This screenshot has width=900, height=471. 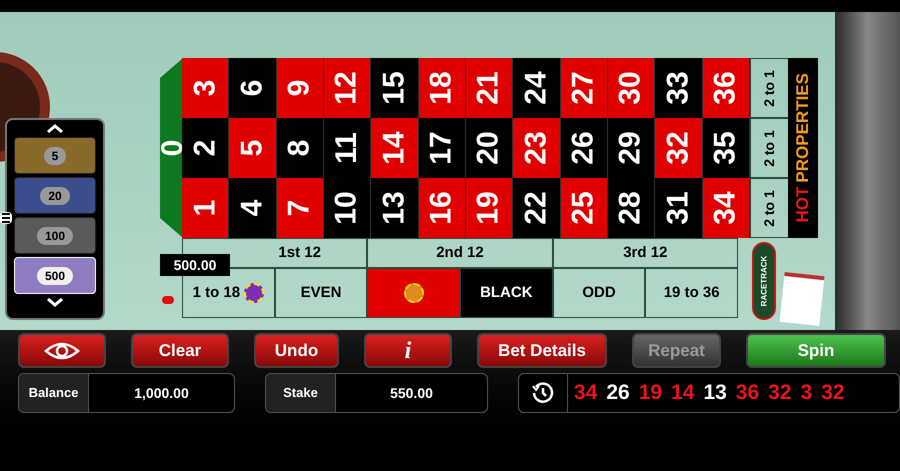 What do you see at coordinates (54, 393) in the screenshot?
I see `balance-label: Balance` at bounding box center [54, 393].